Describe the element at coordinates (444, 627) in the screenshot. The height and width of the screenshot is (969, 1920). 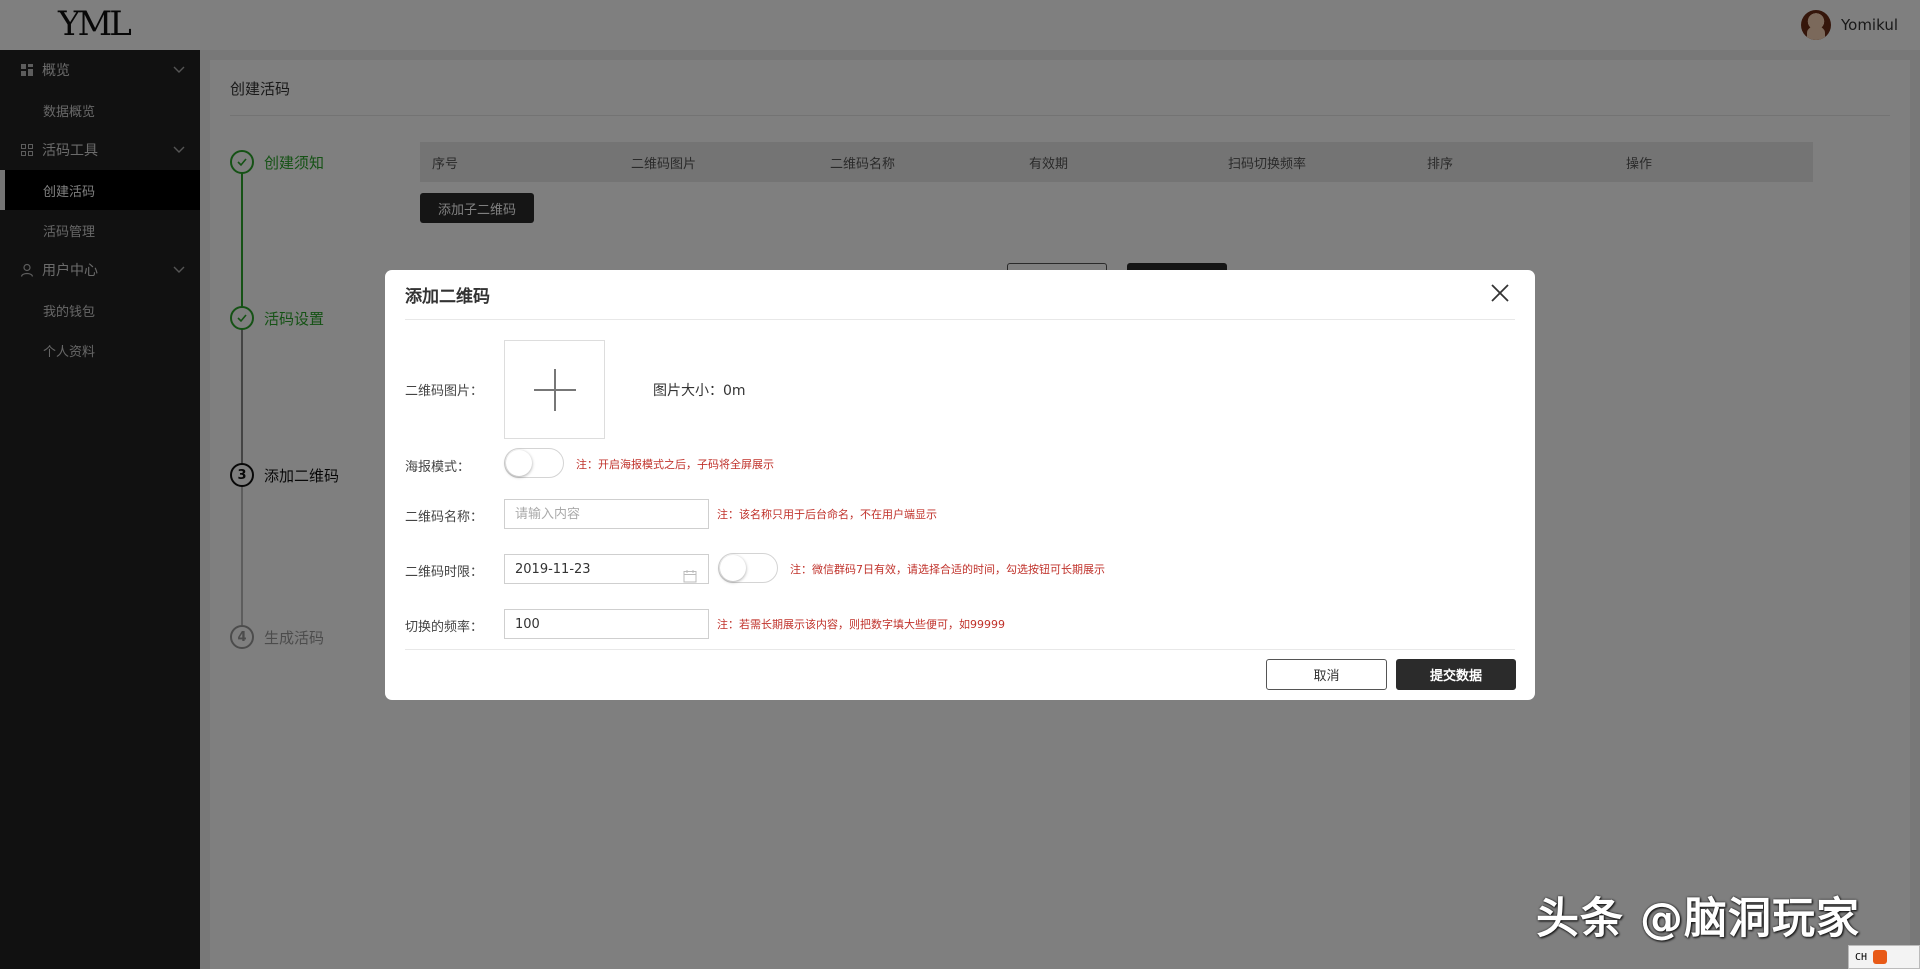
I see `freq-label: 切换的频率：` at that location.